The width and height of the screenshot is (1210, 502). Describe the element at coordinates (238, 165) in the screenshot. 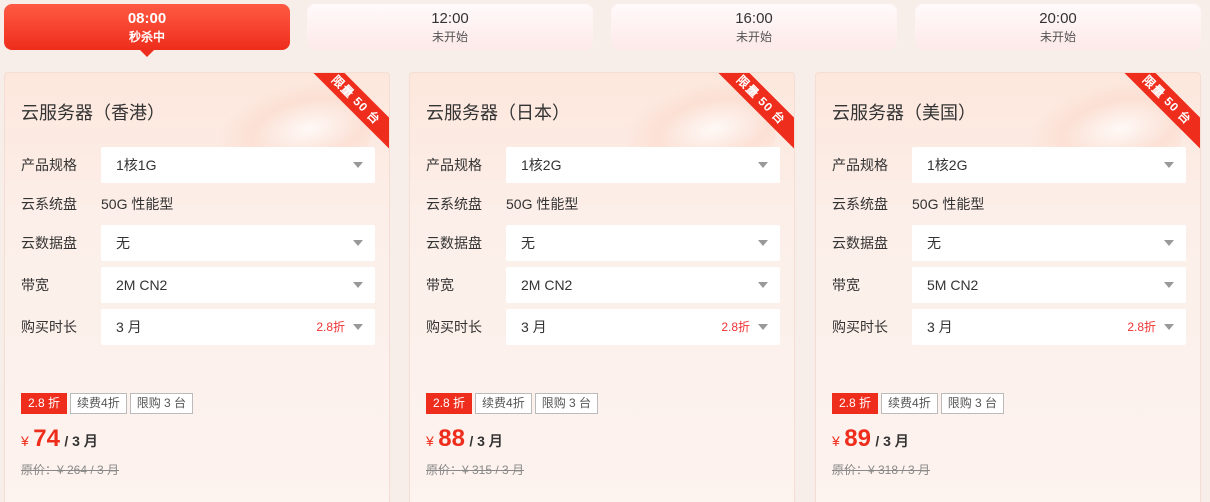

I see `spec-select: 1核1G` at that location.